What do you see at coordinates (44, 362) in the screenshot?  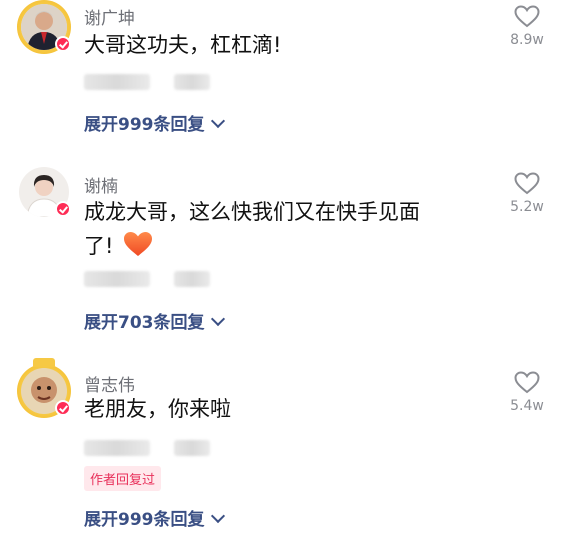 I see `crown-icon` at bounding box center [44, 362].